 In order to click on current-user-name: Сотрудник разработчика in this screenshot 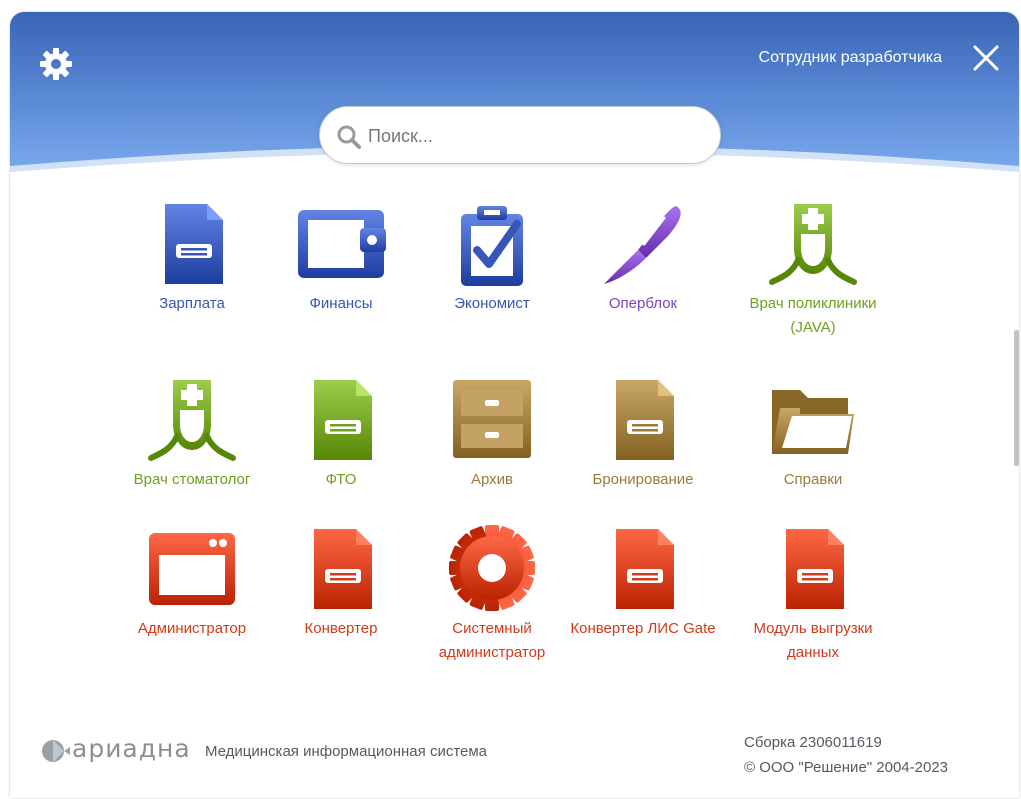, I will do `click(850, 57)`.